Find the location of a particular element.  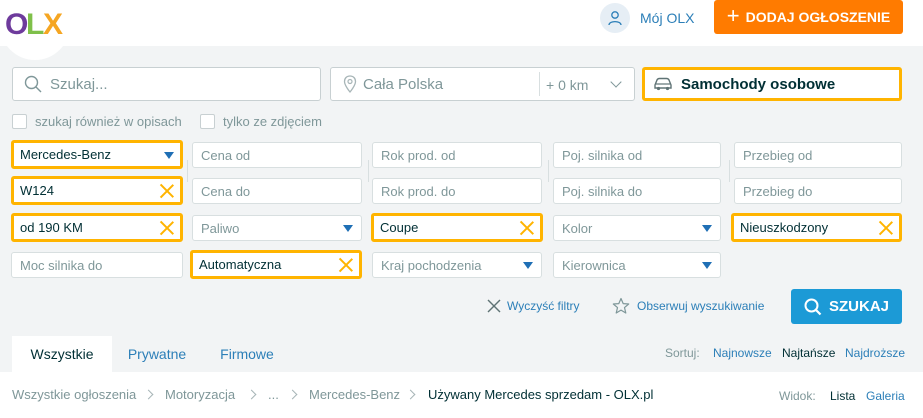

breadcrumb-item: Mercedes-Benz is located at coordinates (354, 394).